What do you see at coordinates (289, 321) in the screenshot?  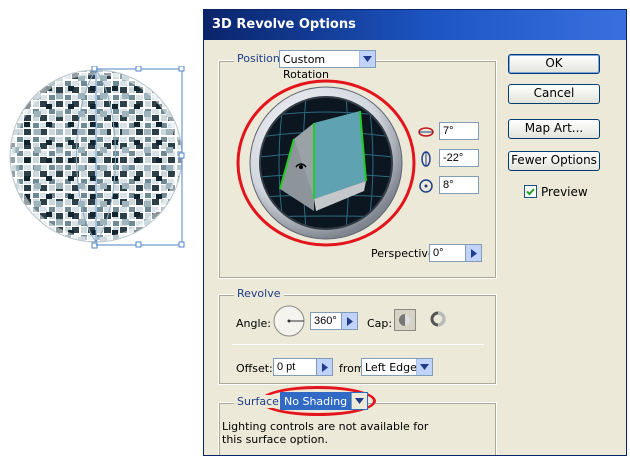 I see `angle-dial` at bounding box center [289, 321].